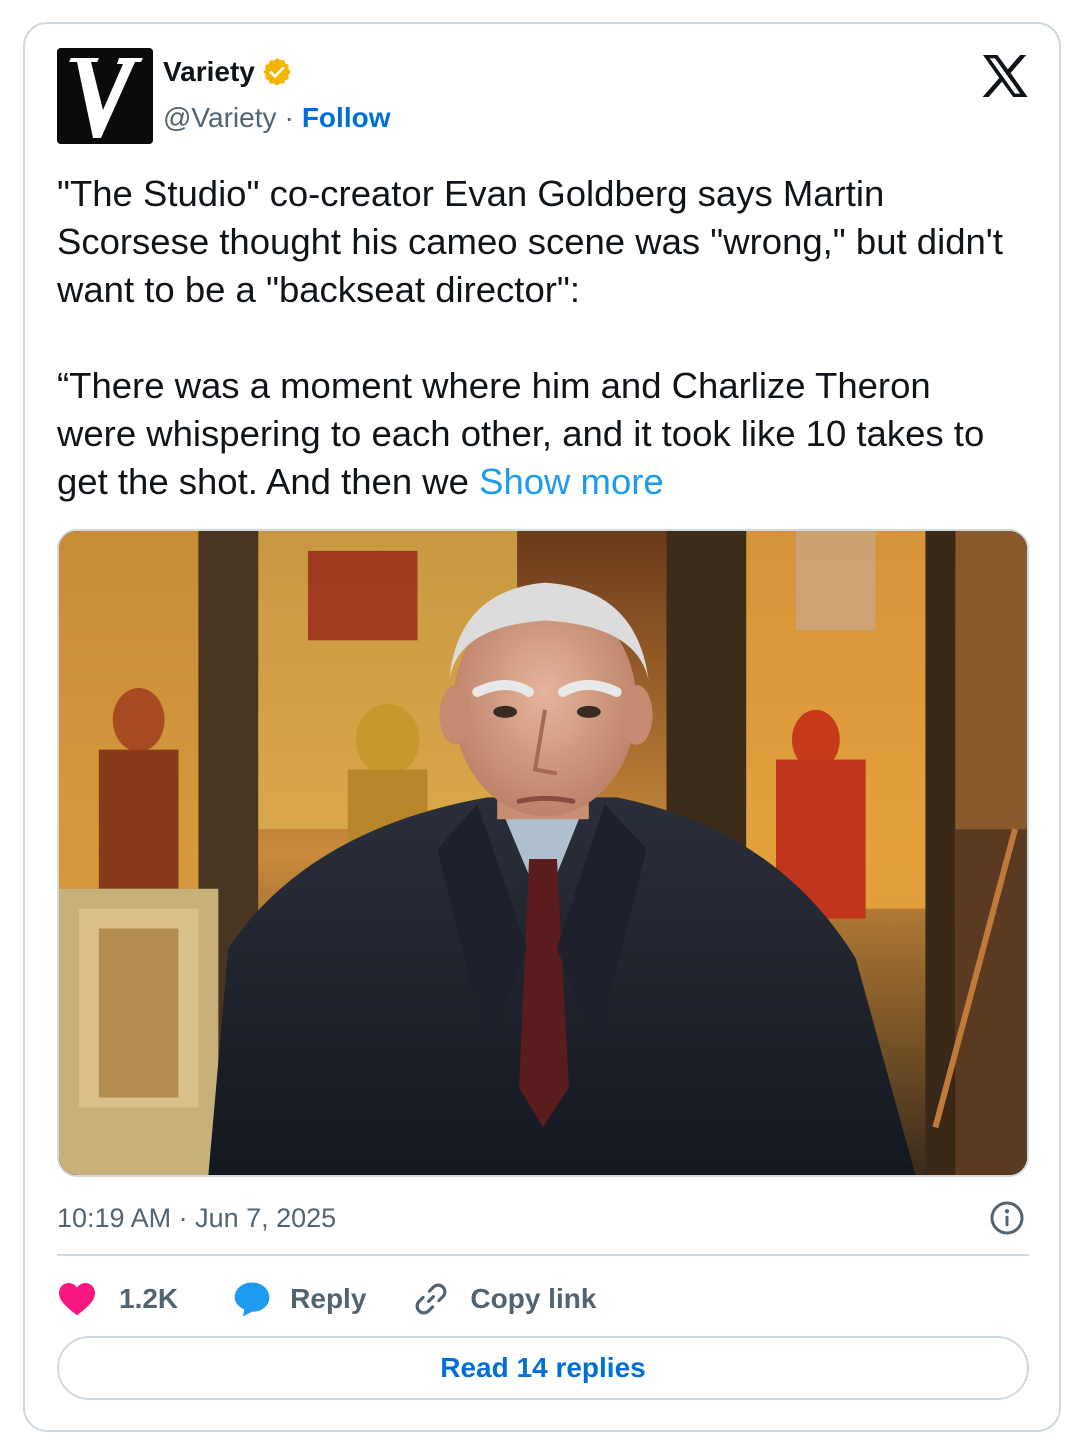  Describe the element at coordinates (149, 1298) in the screenshot. I see `like-count: 1.2K` at that location.